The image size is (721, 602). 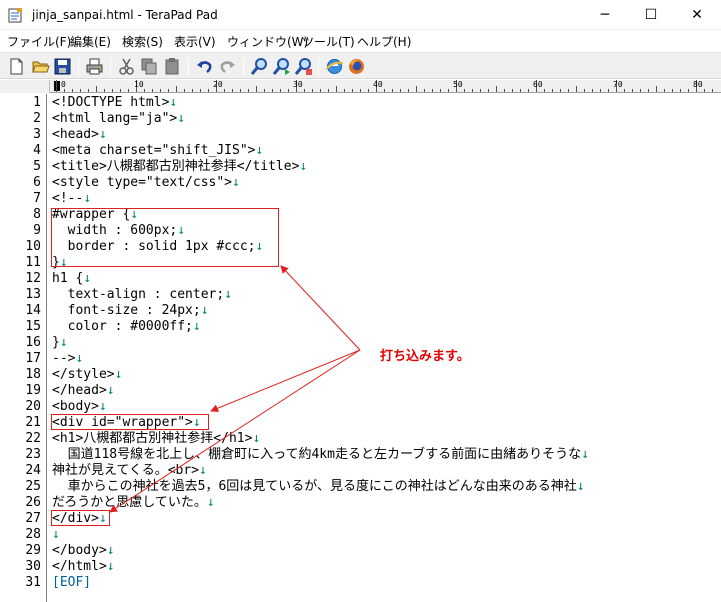 I want to click on minimize-button: ─, so click(x=605, y=15).